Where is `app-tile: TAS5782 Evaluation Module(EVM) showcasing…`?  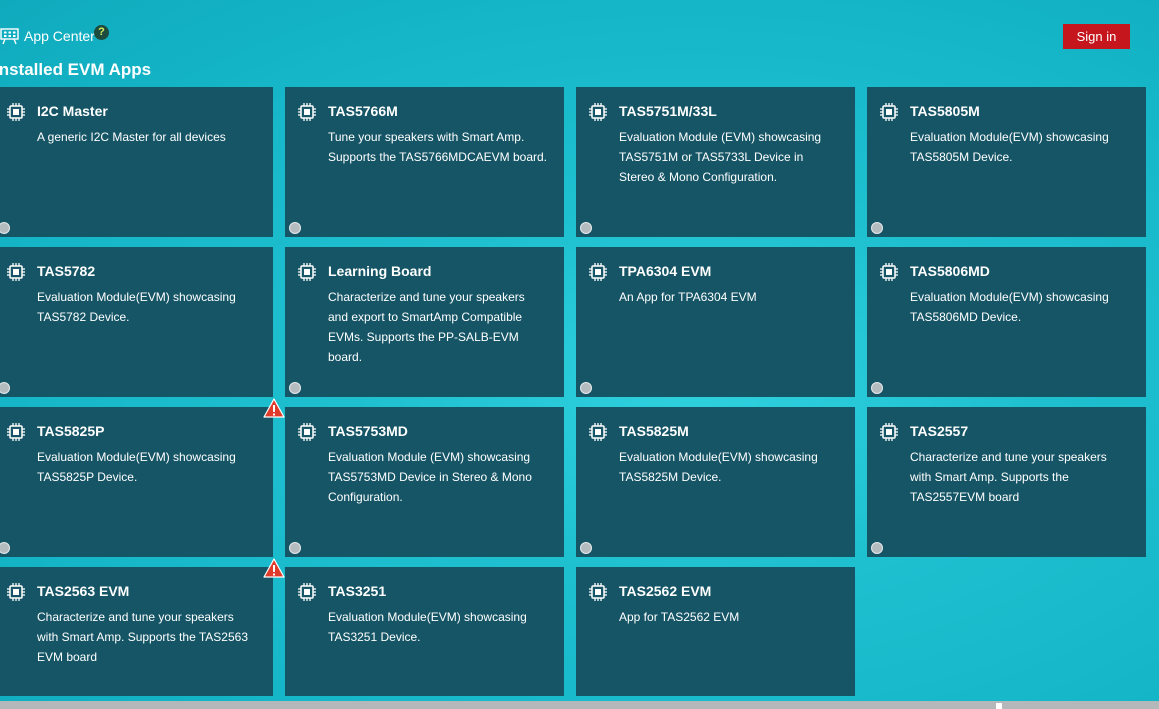
app-tile: TAS5782 Evaluation Module(EVM) showcasing… is located at coordinates (136, 322).